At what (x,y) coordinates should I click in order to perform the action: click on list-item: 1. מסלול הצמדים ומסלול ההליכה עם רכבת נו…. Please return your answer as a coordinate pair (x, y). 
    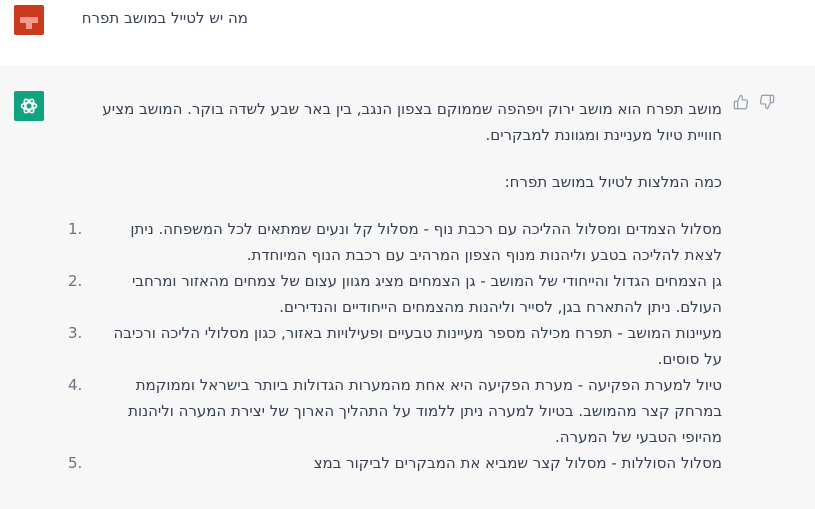
    Looking at the image, I should click on (395, 242).